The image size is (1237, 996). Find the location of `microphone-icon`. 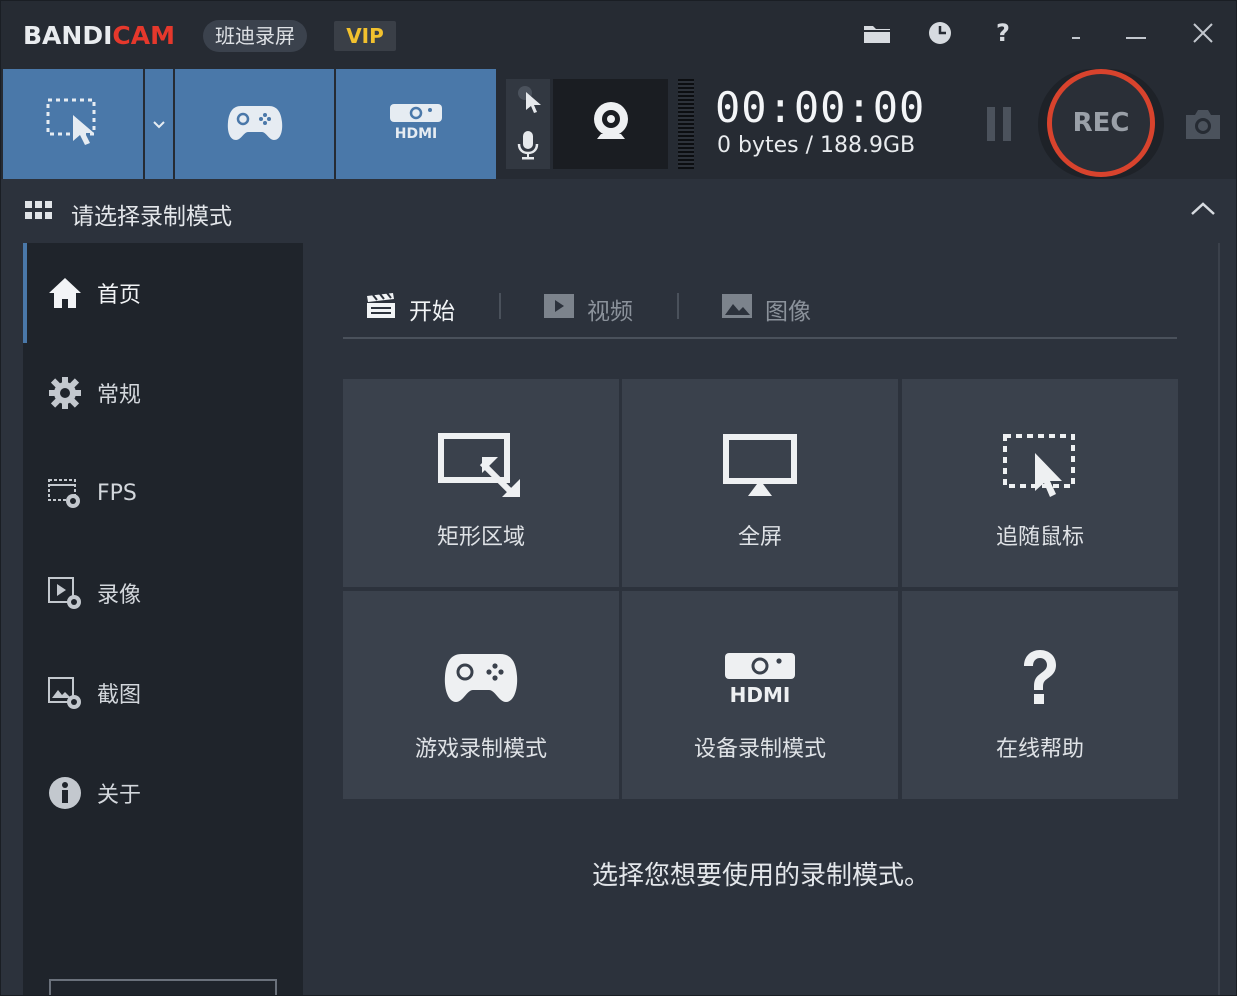

microphone-icon is located at coordinates (528, 147).